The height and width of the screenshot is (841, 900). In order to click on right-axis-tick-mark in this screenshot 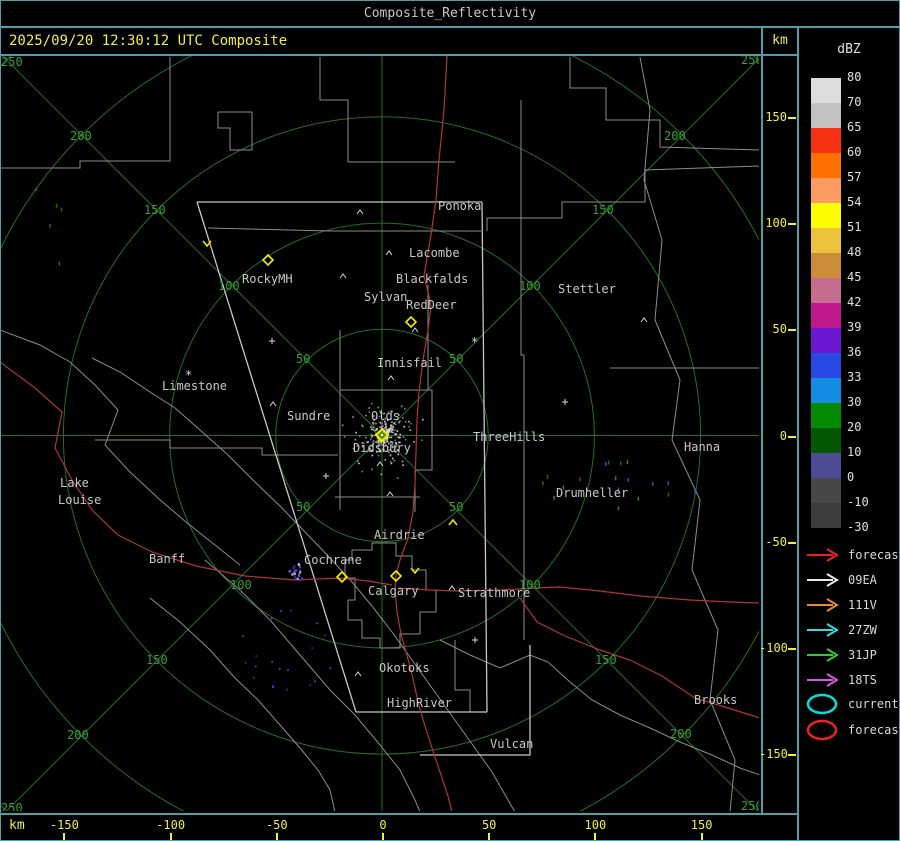, I will do `click(792, 648)`.